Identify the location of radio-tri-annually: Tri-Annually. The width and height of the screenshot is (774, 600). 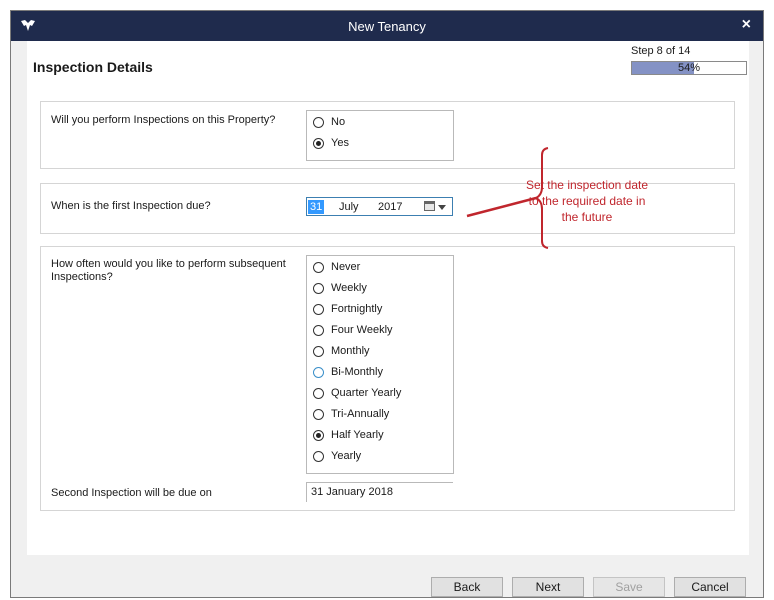
(351, 414).